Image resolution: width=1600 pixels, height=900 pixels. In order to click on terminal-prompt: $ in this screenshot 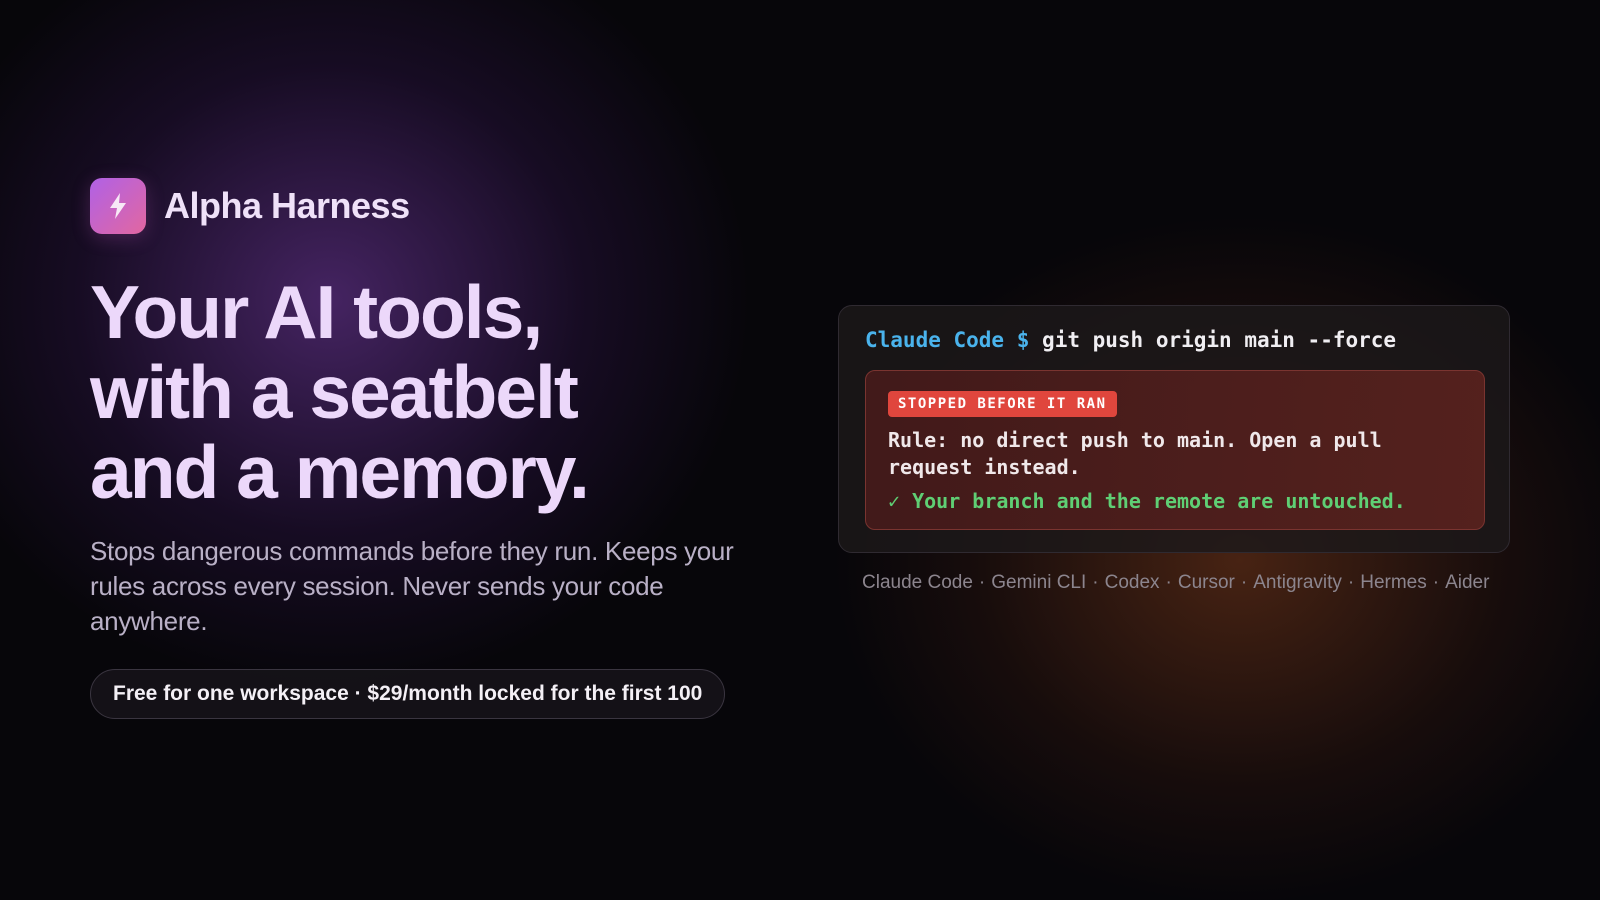, I will do `click(1023, 340)`.